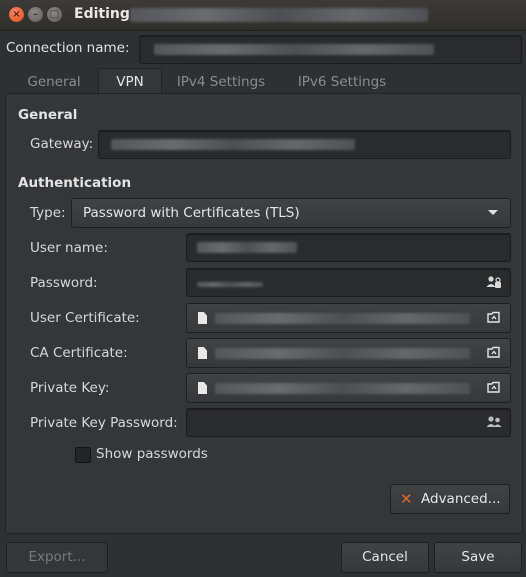 This screenshot has height=577, width=526. I want to click on type-select-value: Password with Certificates (TLS), so click(191, 213).